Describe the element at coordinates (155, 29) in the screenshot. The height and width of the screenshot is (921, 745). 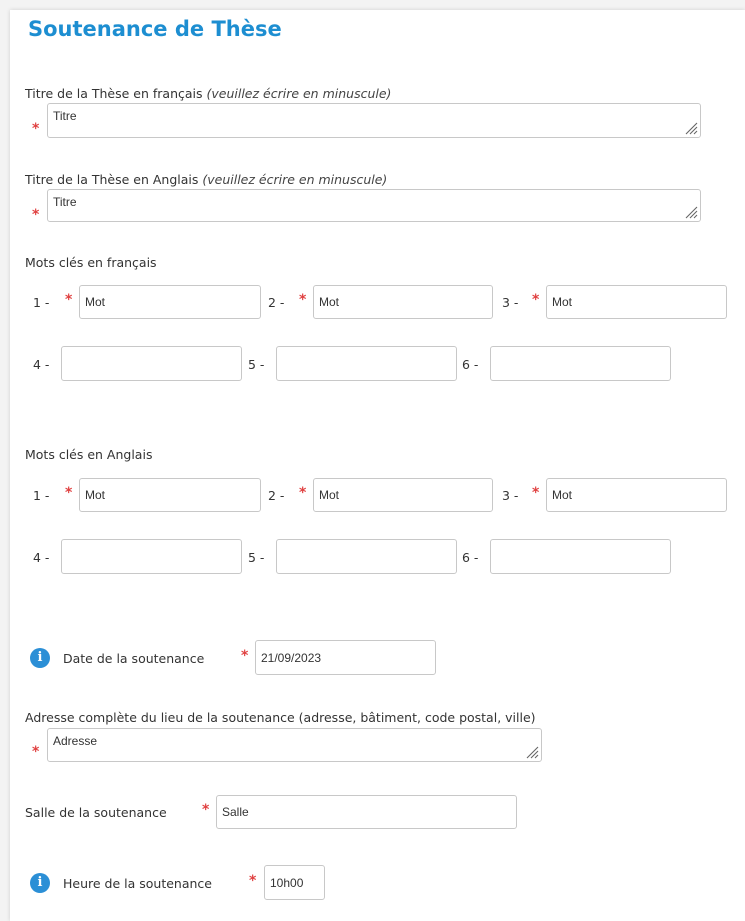
I see `page-title: Soutenance de Thèse` at that location.